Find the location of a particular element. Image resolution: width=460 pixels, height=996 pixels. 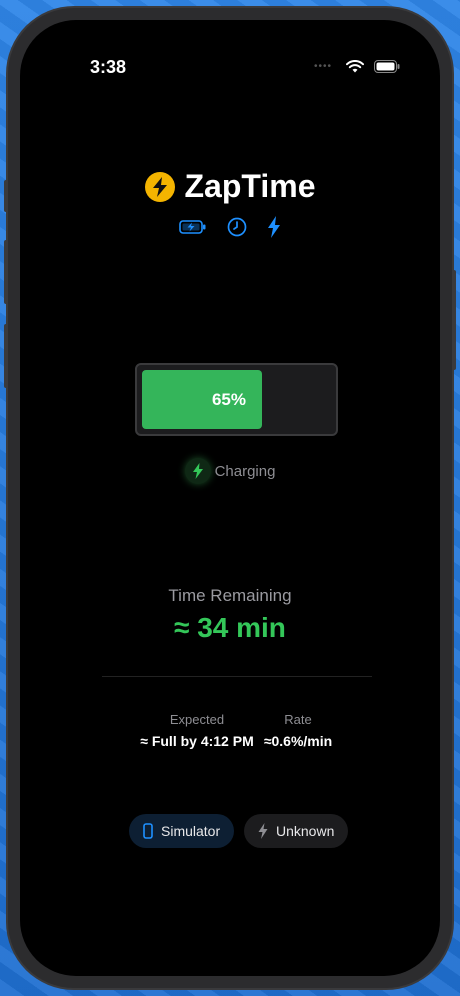

rate-stat: Rate ≈0.6%/min is located at coordinates (298, 730).